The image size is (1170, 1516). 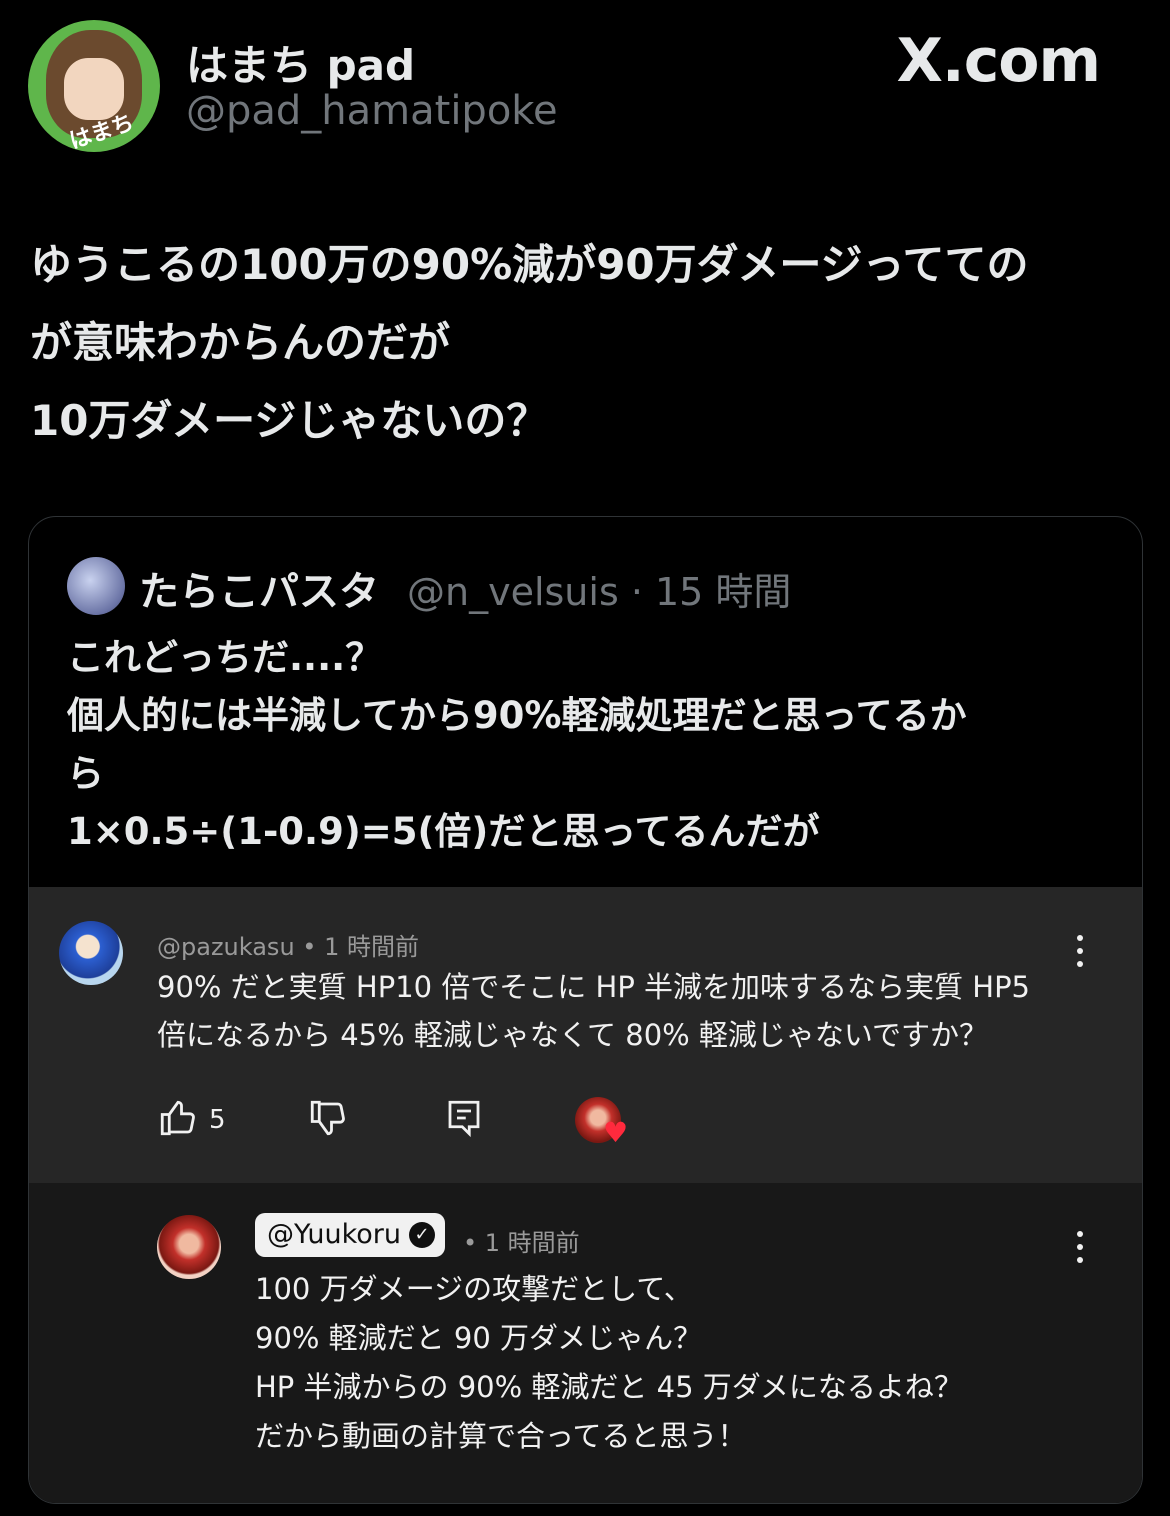 What do you see at coordinates (443, 831) in the screenshot?
I see `quote-line: 1×0.5÷(1-0.9)=5(倍)だと思ってるんだが` at bounding box center [443, 831].